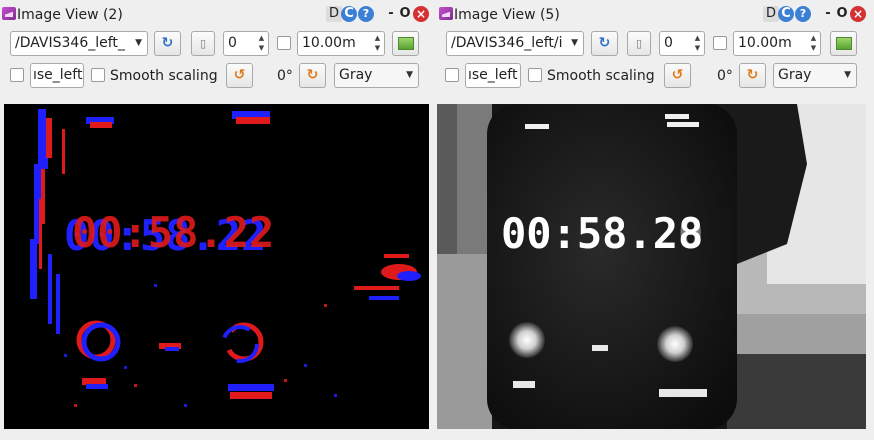  What do you see at coordinates (602, 233) in the screenshot?
I see `grayscale-timer: 00:58.28` at bounding box center [602, 233].